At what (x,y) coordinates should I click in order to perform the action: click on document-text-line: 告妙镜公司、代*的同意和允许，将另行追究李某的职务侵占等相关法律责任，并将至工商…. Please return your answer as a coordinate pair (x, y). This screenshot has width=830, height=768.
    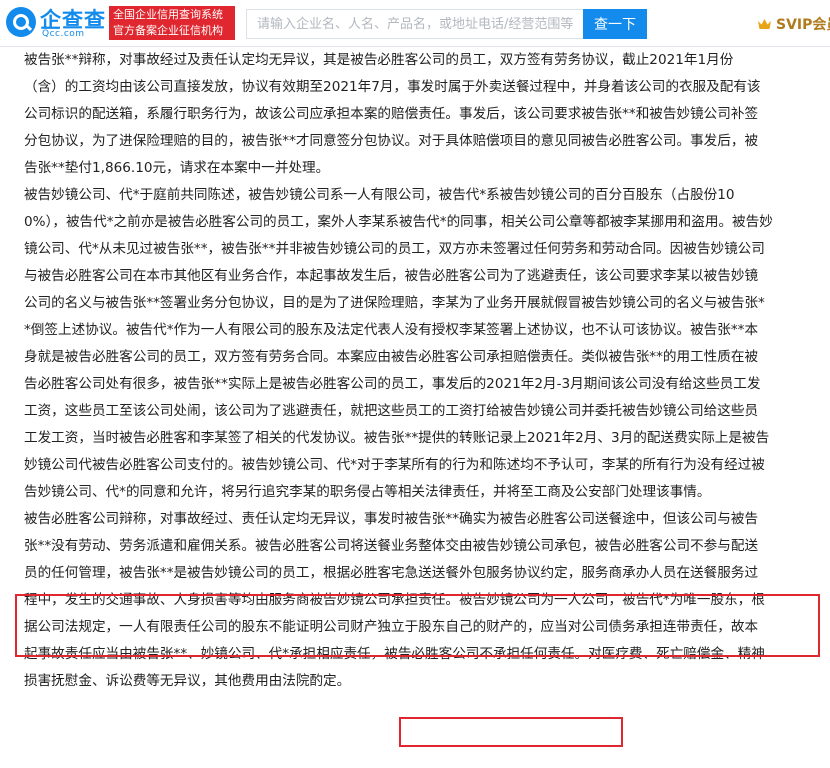
    Looking at the image, I should click on (367, 492).